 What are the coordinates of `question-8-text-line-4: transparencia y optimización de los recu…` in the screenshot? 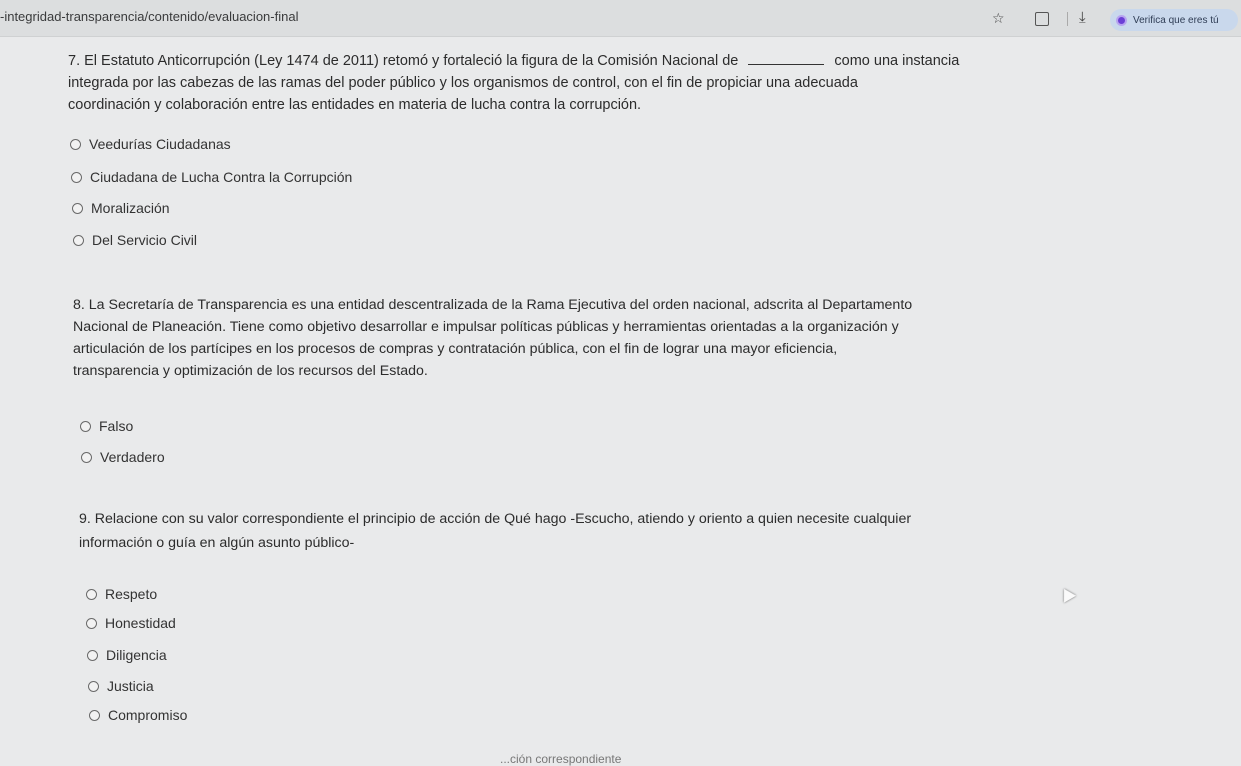 It's located at (250, 371).